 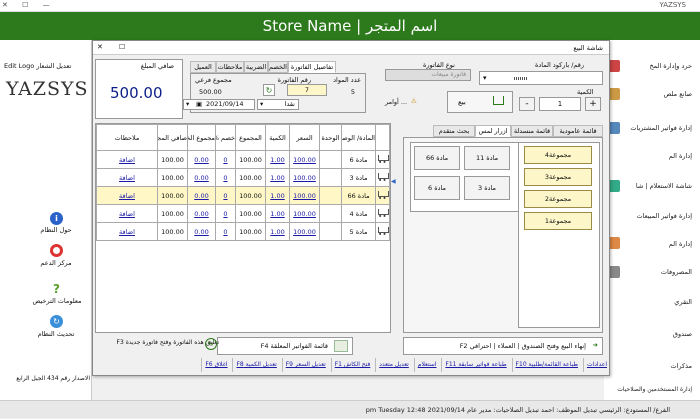 What do you see at coordinates (437, 158) in the screenshot?
I see `item-button: مادة 66` at bounding box center [437, 158].